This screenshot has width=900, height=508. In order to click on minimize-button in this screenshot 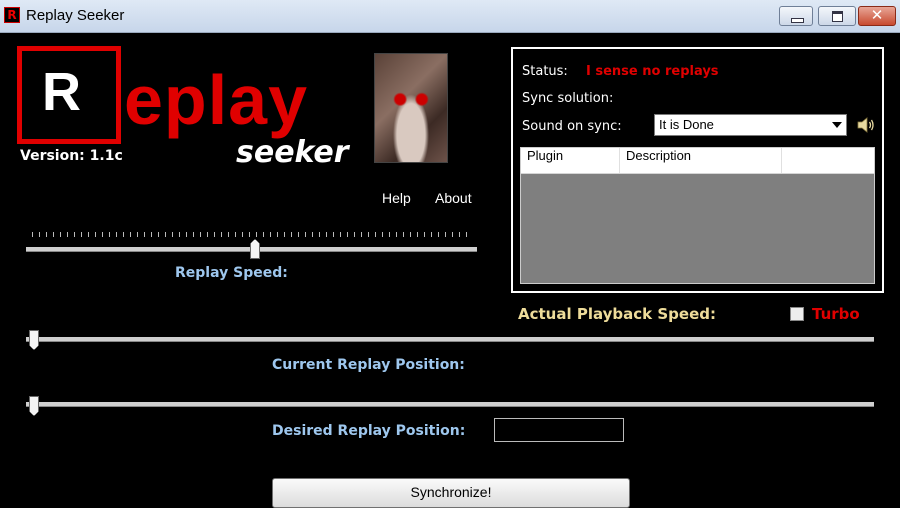, I will do `click(796, 16)`.